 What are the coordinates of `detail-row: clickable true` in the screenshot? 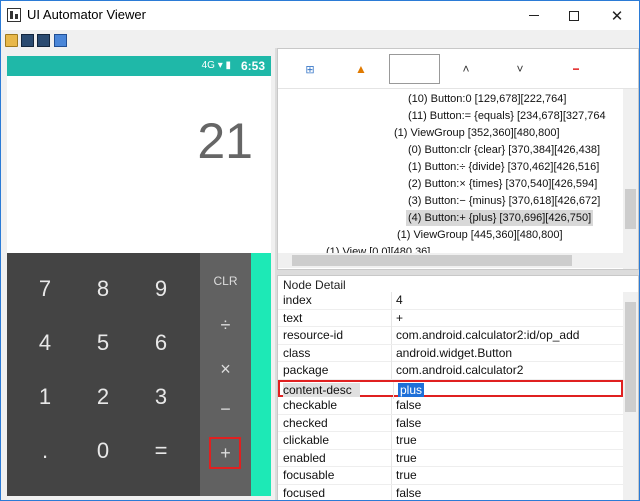 It's located at (450, 441).